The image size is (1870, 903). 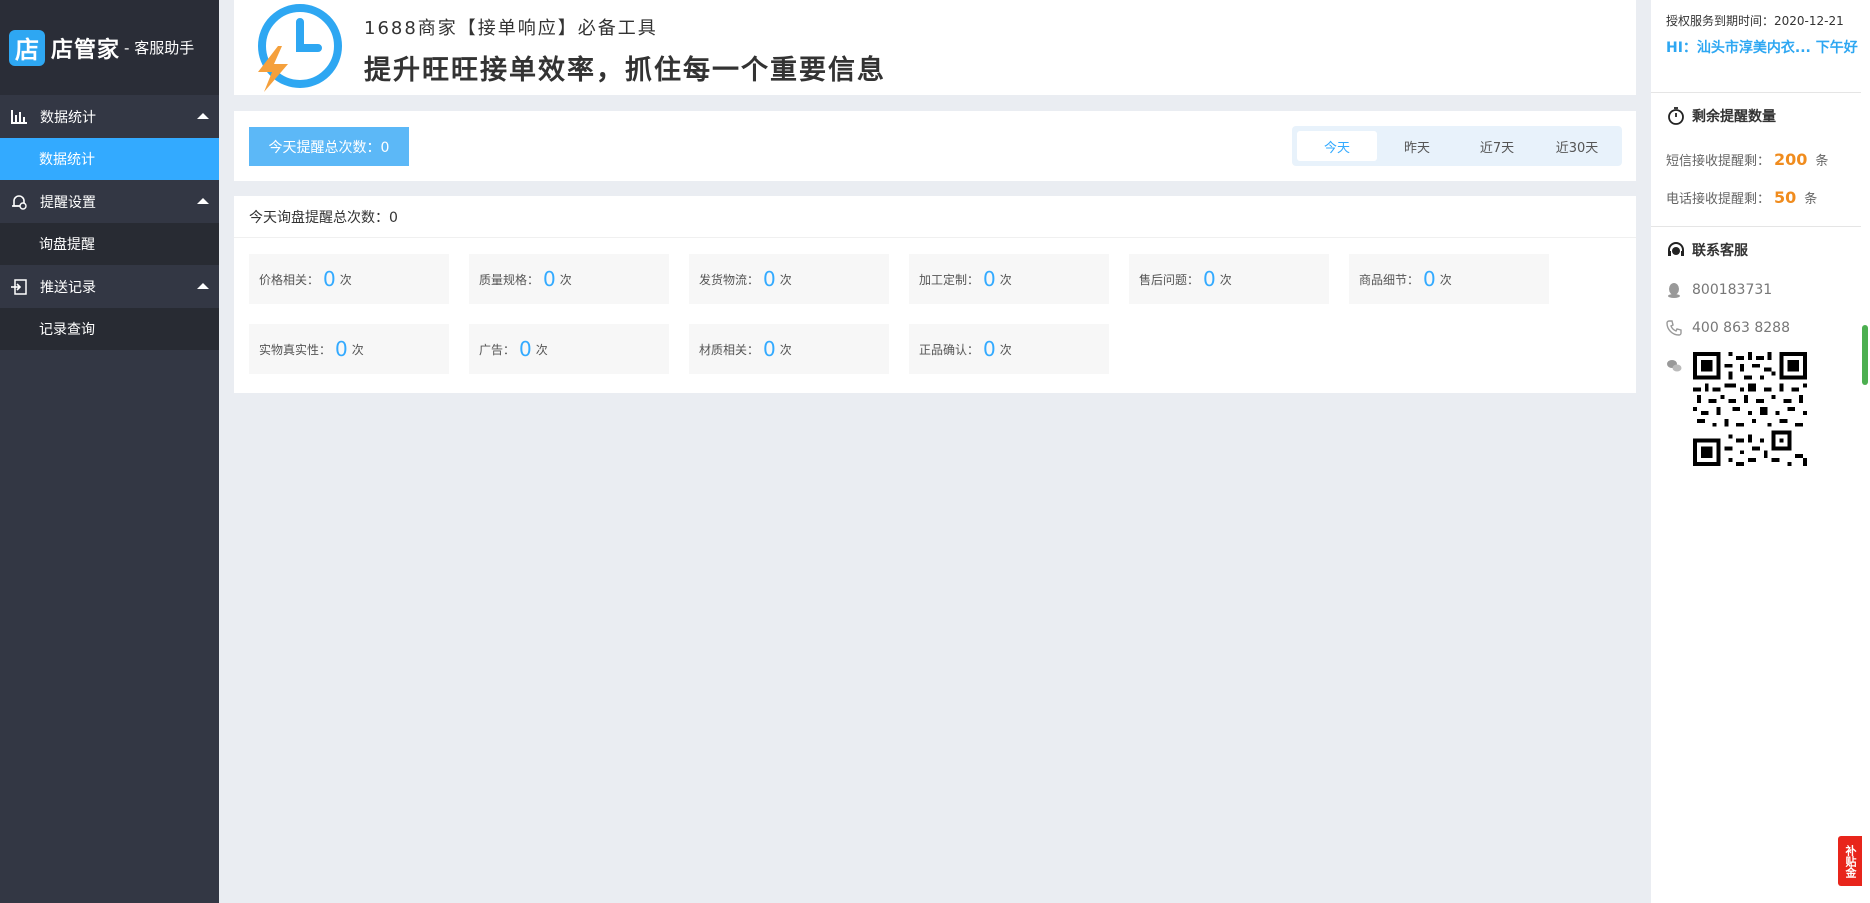 What do you see at coordinates (1762, 47) in the screenshot?
I see `greeting: HI：汕头市淳美内衣... 下午好` at bounding box center [1762, 47].